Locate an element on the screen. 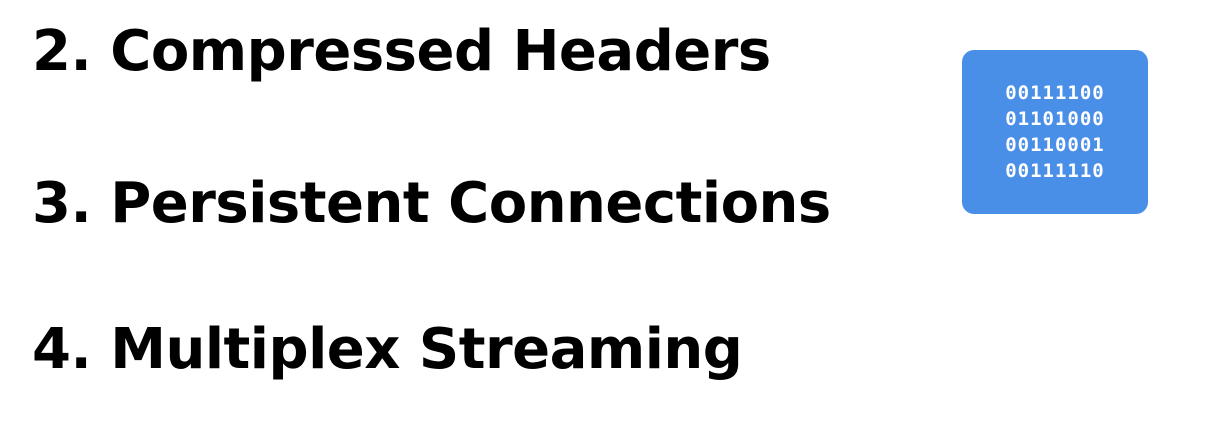  list-item-persistent-connections: 3. Persistent Connections is located at coordinates (431, 203).